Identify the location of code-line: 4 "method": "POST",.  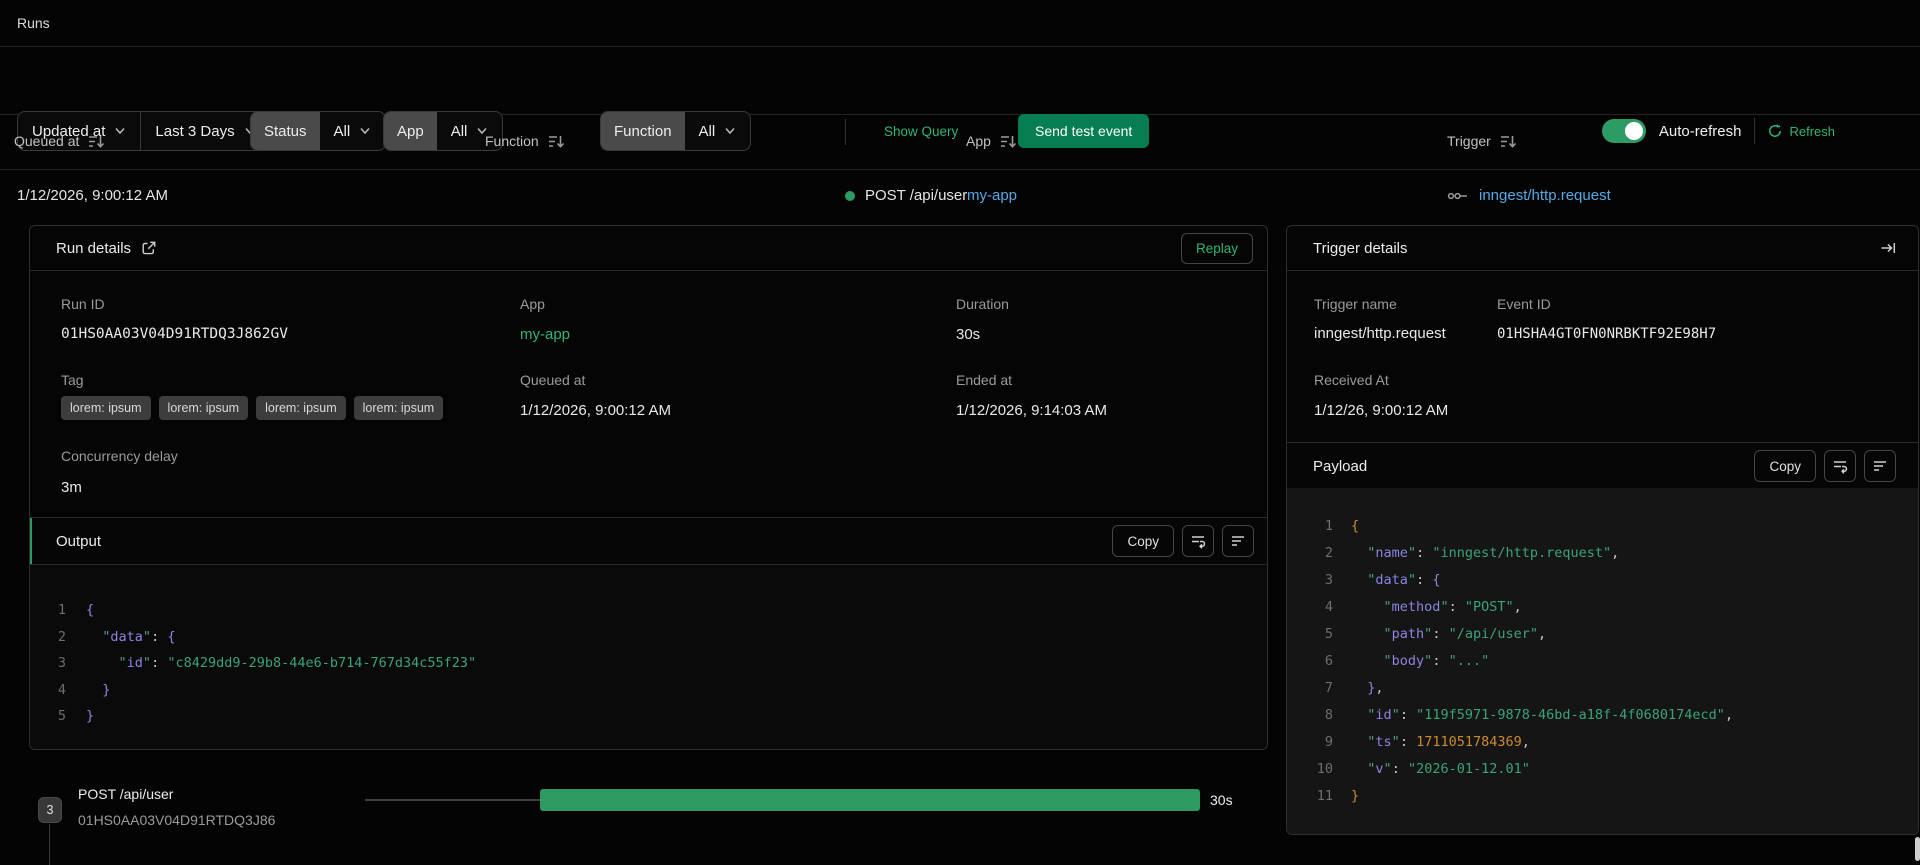
(1423, 607).